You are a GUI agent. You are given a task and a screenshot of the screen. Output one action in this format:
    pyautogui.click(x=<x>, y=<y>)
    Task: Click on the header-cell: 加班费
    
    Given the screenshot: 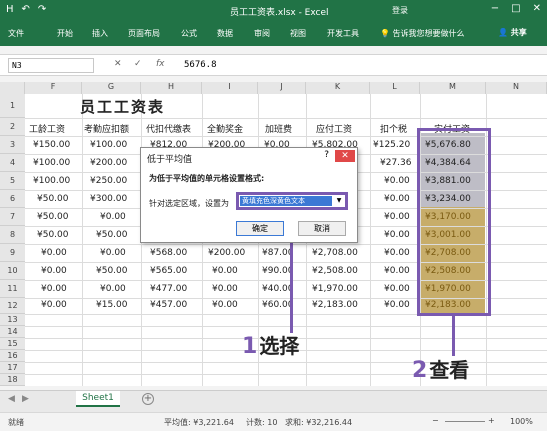 What is the action you would take?
    pyautogui.click(x=278, y=128)
    